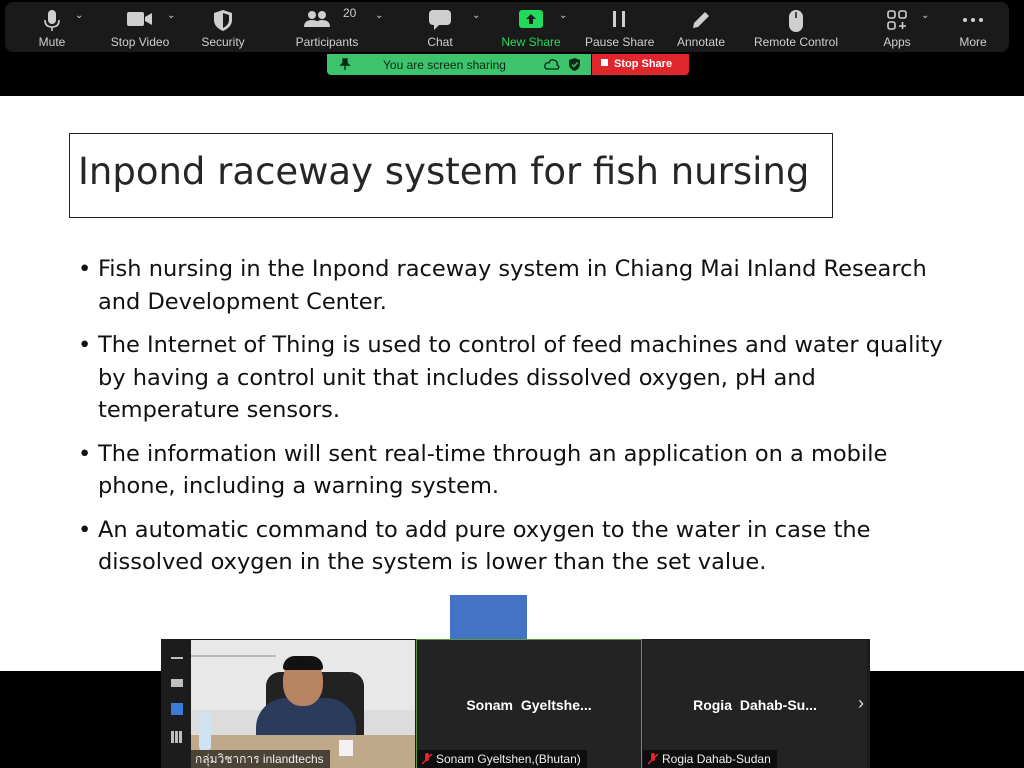 Image resolution: width=1024 pixels, height=768 pixels. Describe the element at coordinates (973, 20) in the screenshot. I see `more-dots-icon` at that location.